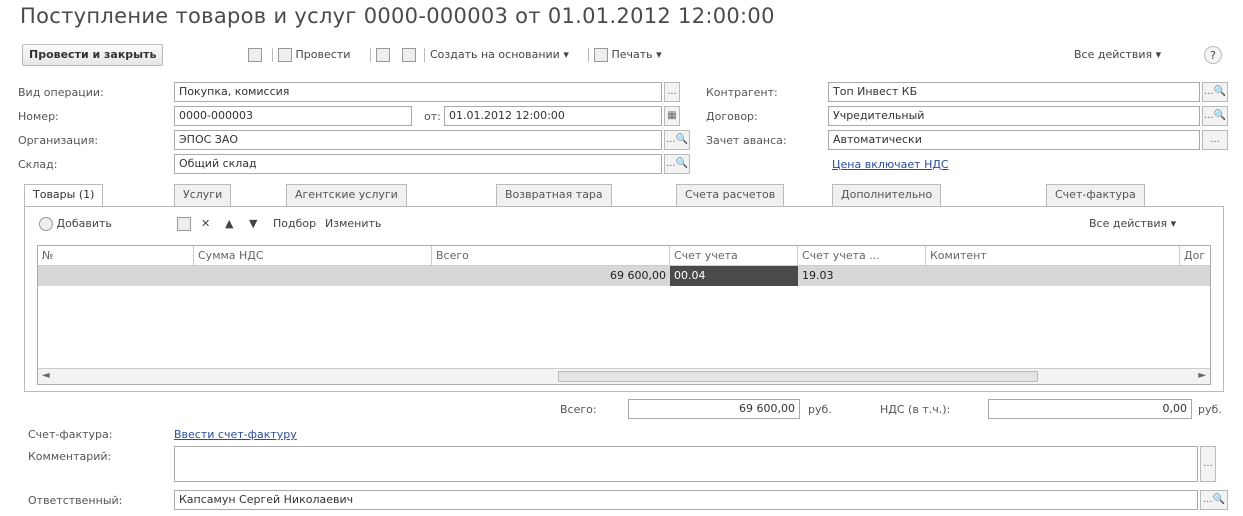 The width and height of the screenshot is (1243, 516). I want to click on vat-field: 0,00, so click(1090, 409).